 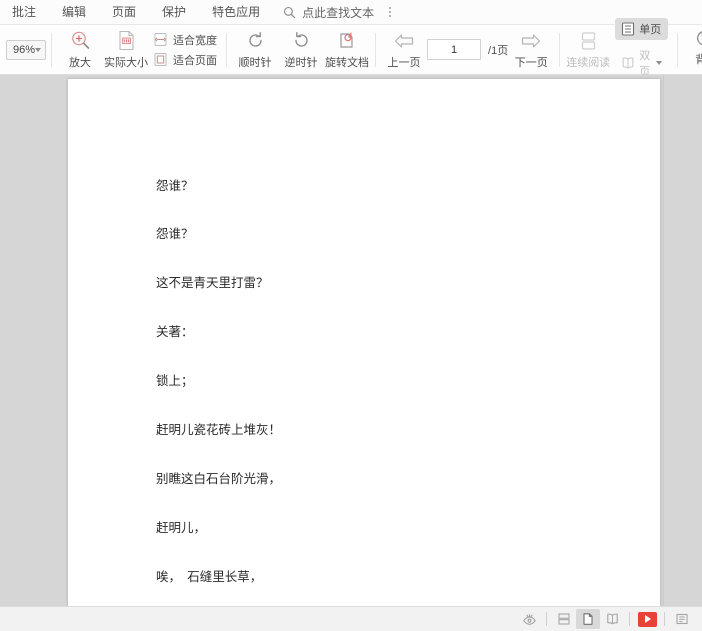 What do you see at coordinates (185, 50) in the screenshot?
I see `fit-options-group: 适合宽度 适合页面` at bounding box center [185, 50].